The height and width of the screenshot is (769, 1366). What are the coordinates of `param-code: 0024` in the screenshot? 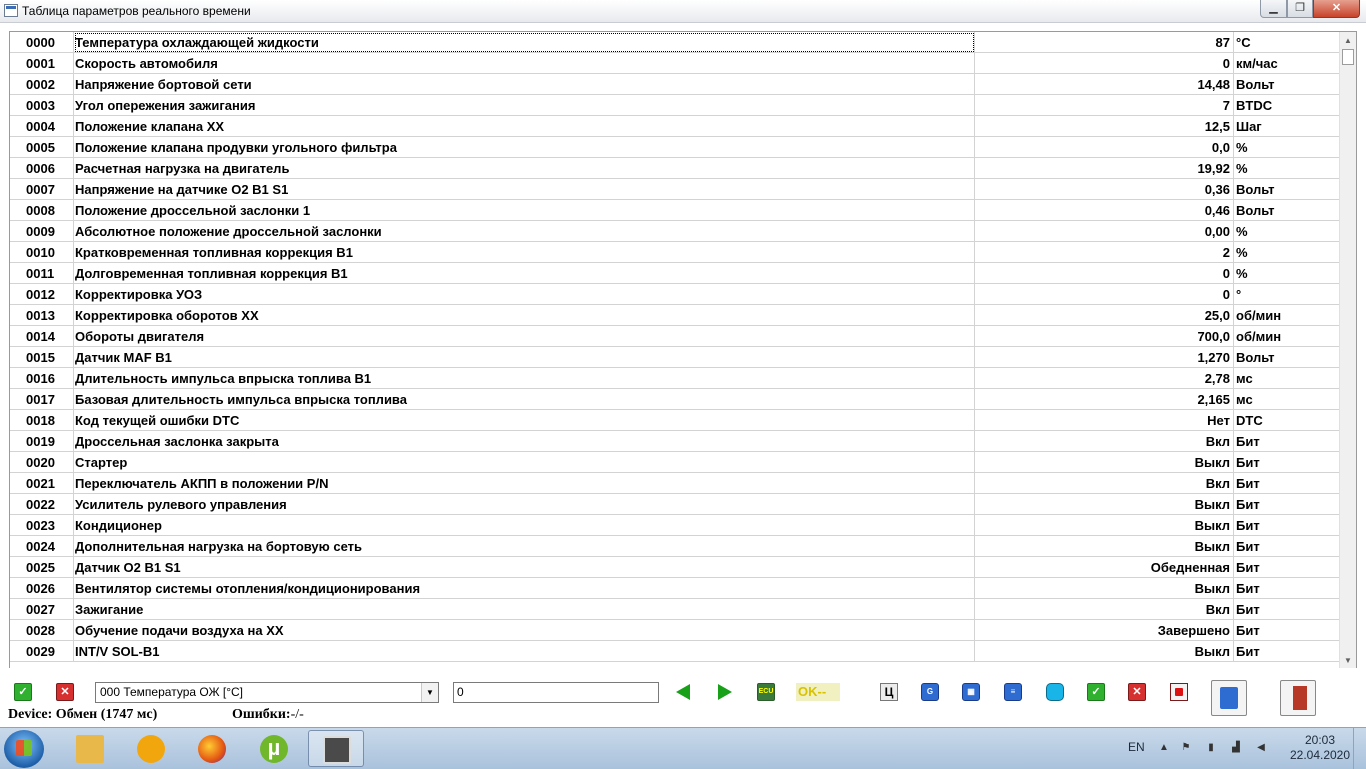 It's located at (42, 546).